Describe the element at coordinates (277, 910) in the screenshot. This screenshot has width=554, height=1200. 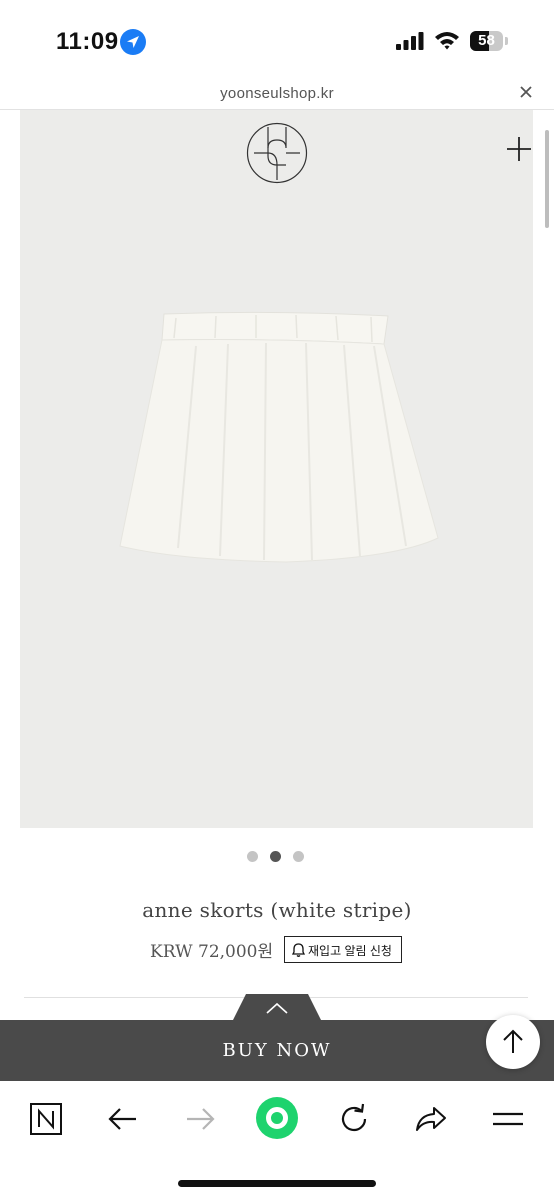
I see `product-title: anne skorts (white stripe)` at that location.